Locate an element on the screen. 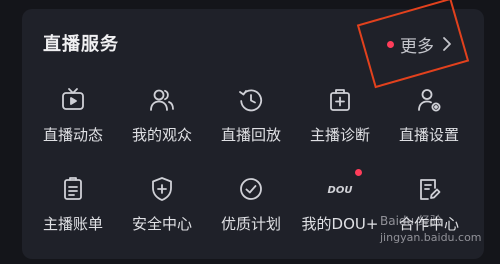  item-label: 主播诊断 is located at coordinates (339, 135).